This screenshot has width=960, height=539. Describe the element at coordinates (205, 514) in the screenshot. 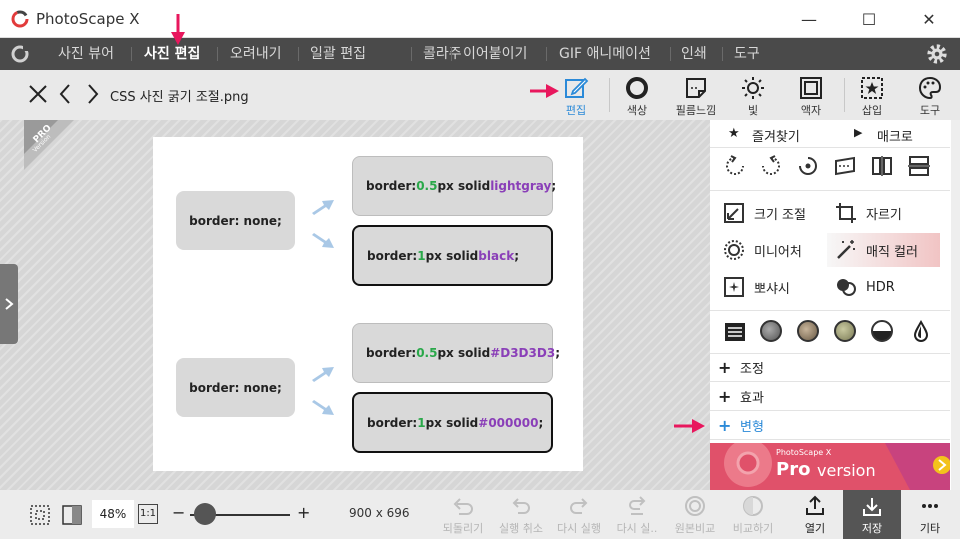

I see `zoom-slider-knob` at that location.